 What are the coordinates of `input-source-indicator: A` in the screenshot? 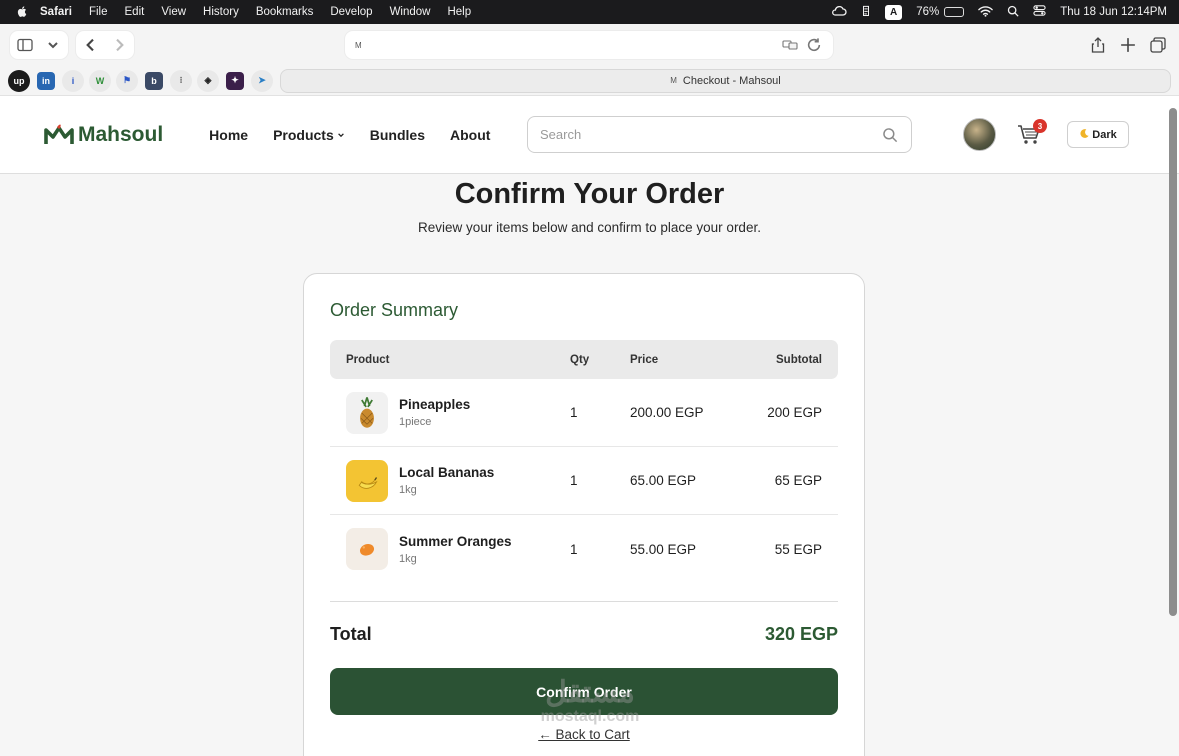 It's located at (893, 12).